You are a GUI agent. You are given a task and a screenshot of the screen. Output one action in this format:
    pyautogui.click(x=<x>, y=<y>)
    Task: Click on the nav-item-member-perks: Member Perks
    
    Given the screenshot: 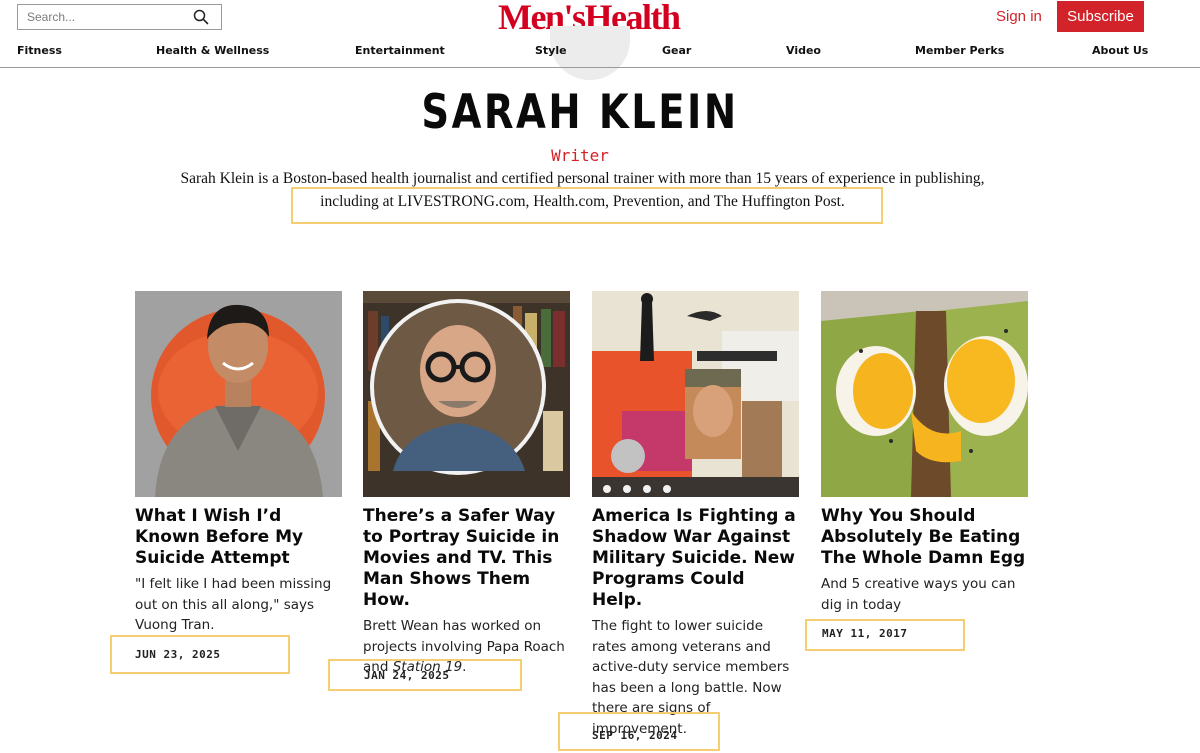 What is the action you would take?
    pyautogui.click(x=959, y=50)
    